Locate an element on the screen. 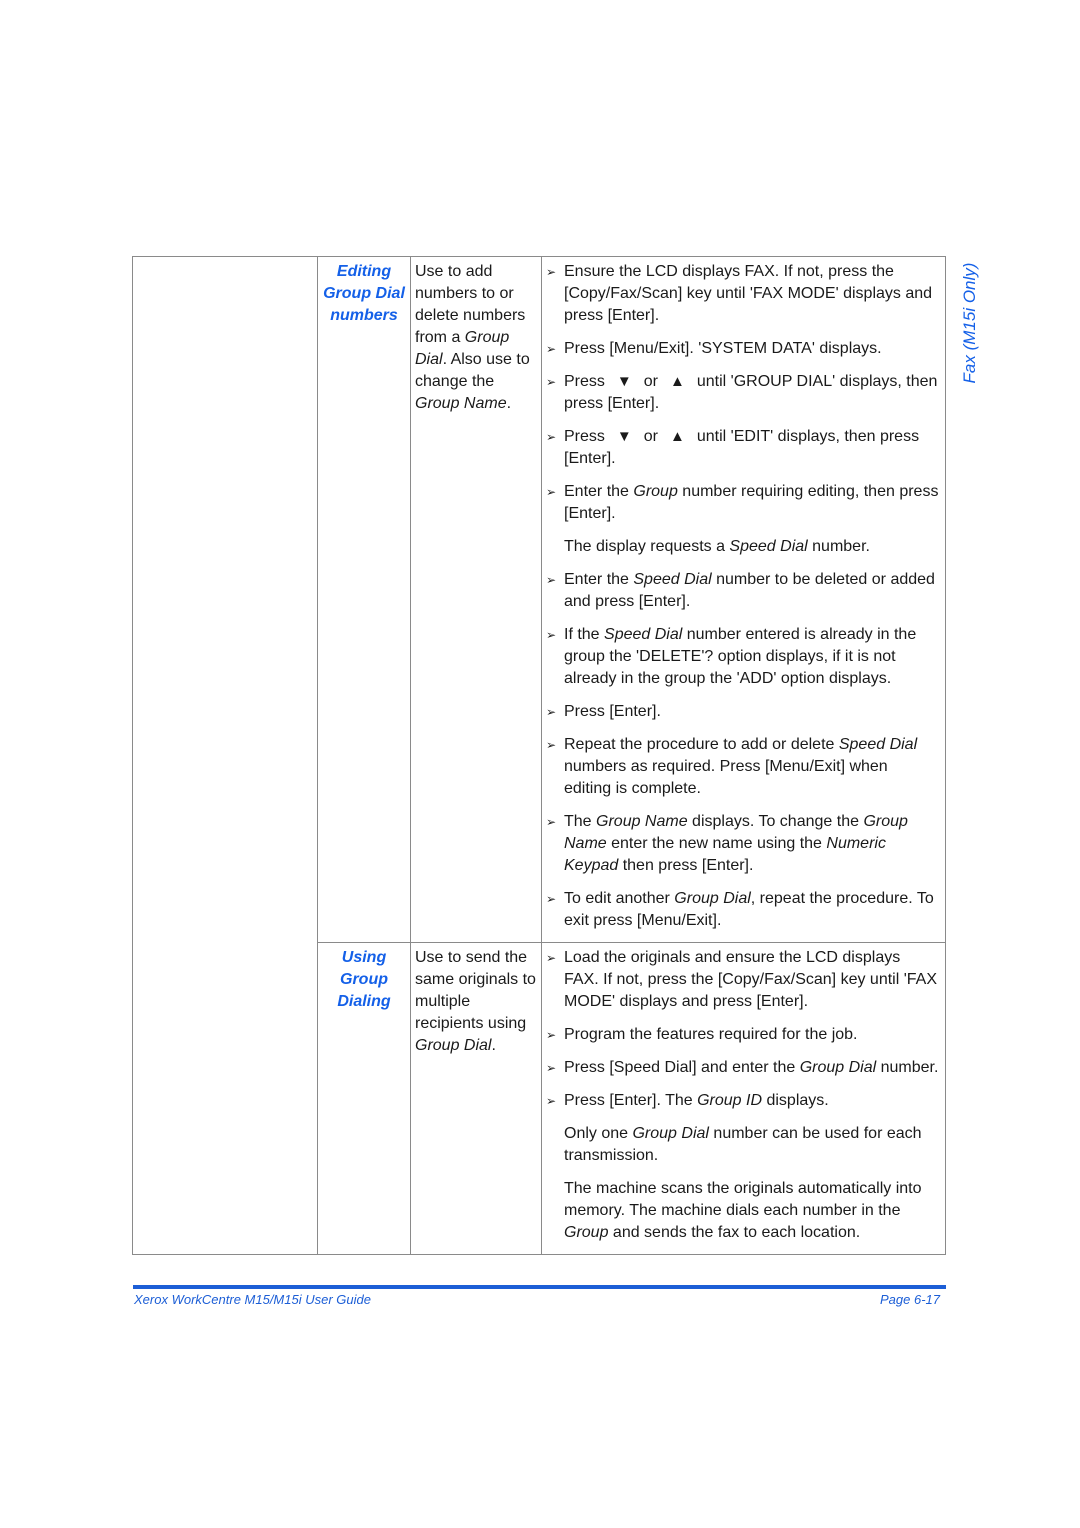 The image size is (1080, 1528). title-line: Using is located at coordinates (364, 957).